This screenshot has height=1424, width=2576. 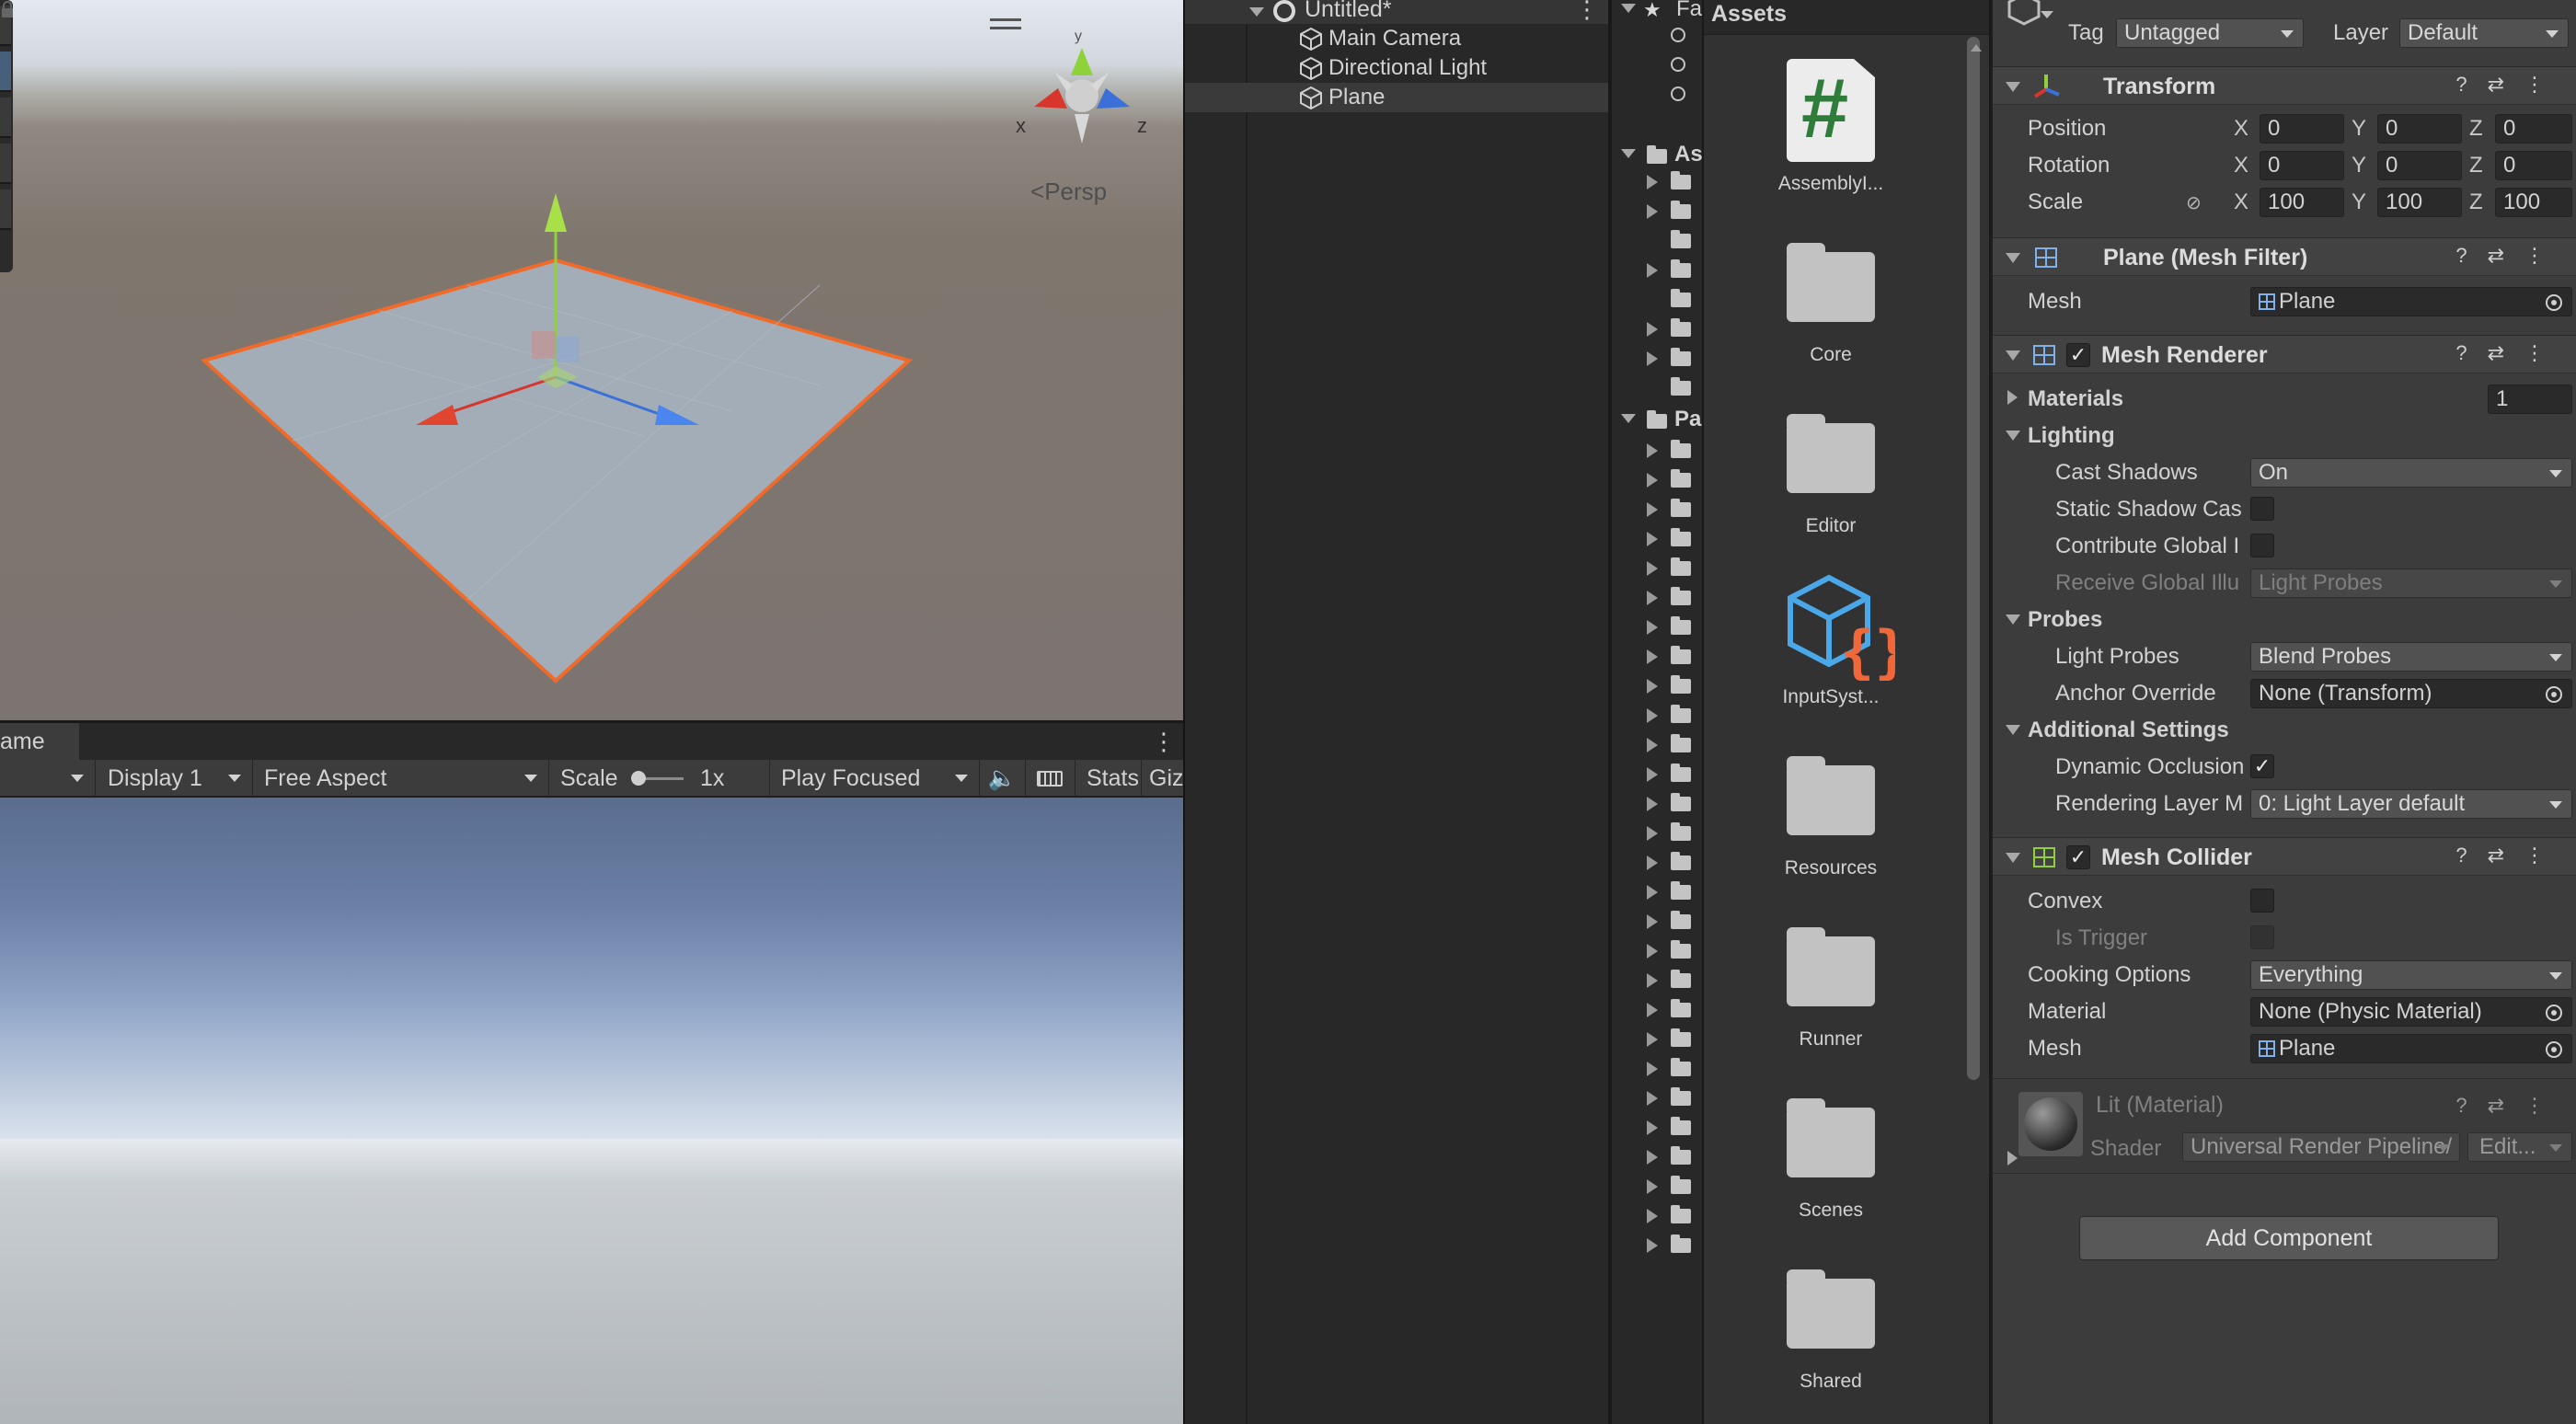 What do you see at coordinates (2419, 165) in the screenshot?
I see `rotation-y-field: 0` at bounding box center [2419, 165].